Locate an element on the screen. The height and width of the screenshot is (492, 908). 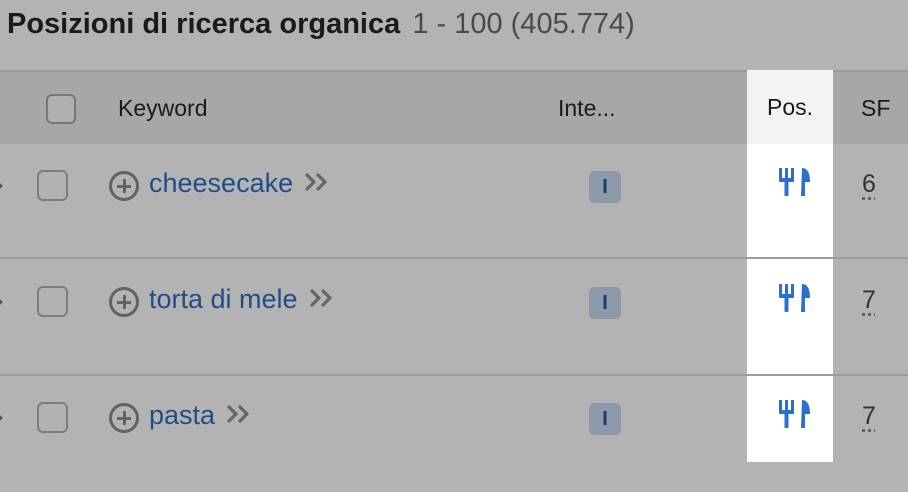
title-range: 1 - 100 (405.774) is located at coordinates (523, 24).